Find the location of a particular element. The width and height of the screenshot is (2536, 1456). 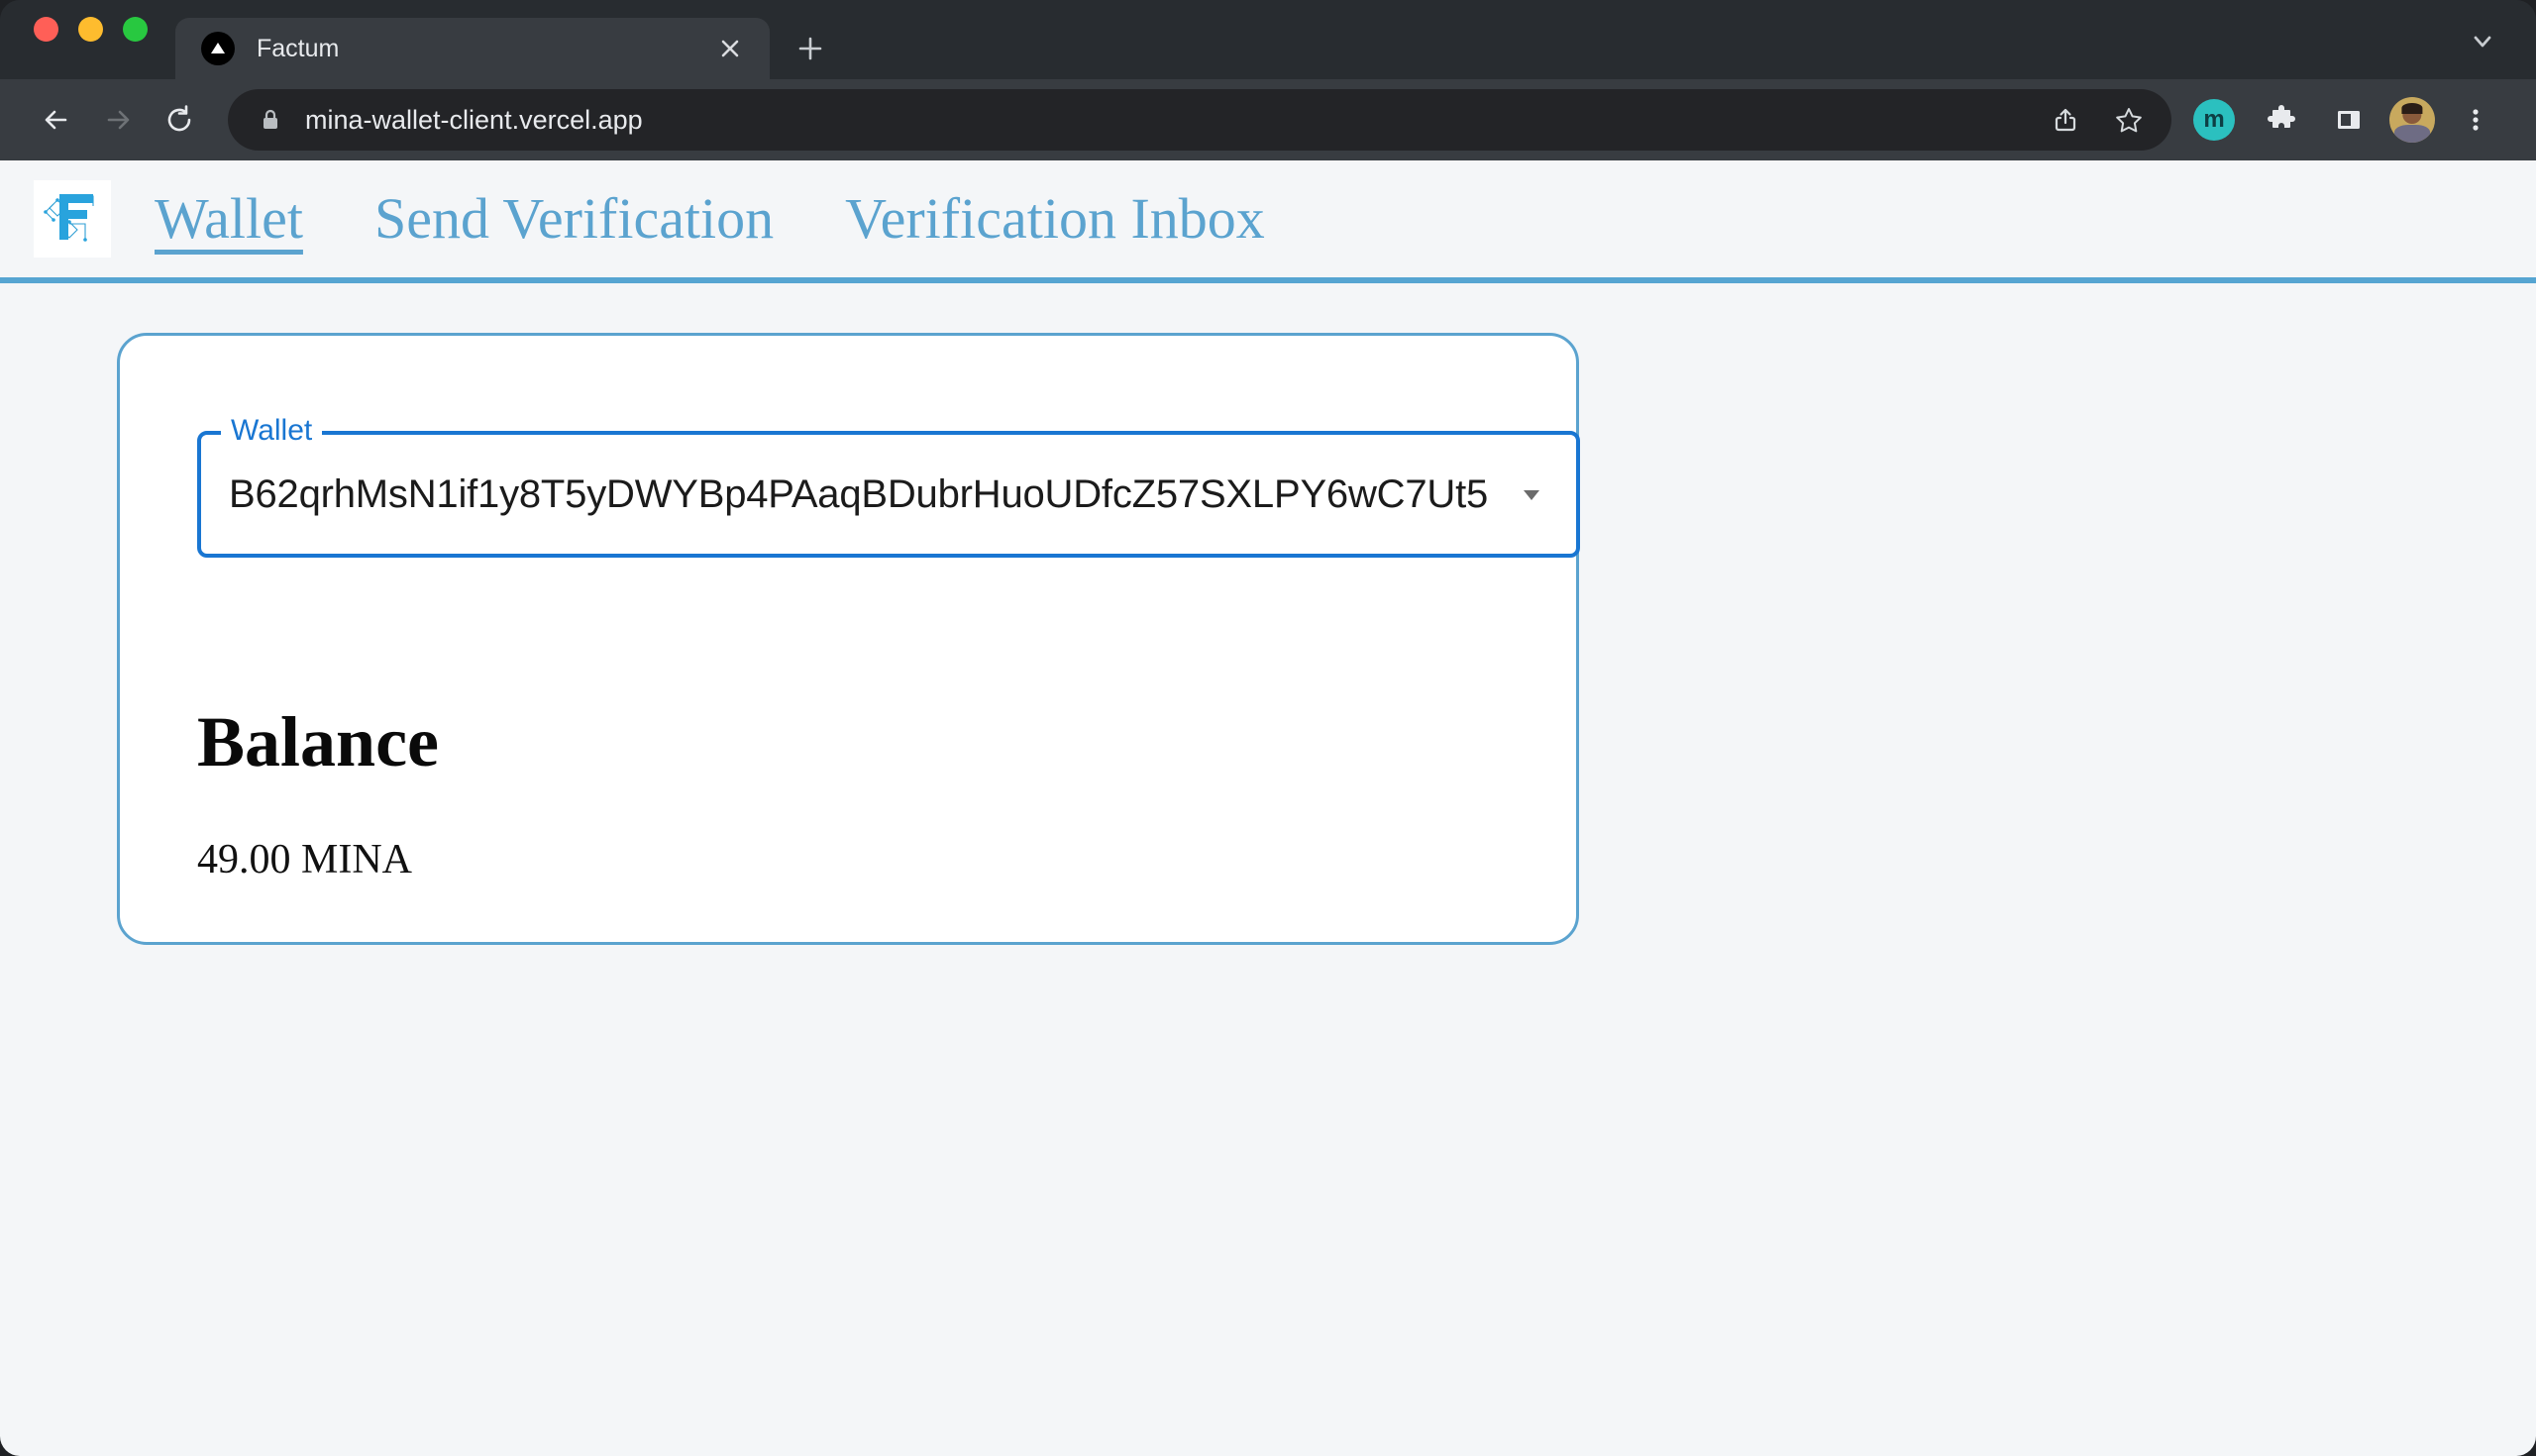

star-icon is located at coordinates (2129, 120).